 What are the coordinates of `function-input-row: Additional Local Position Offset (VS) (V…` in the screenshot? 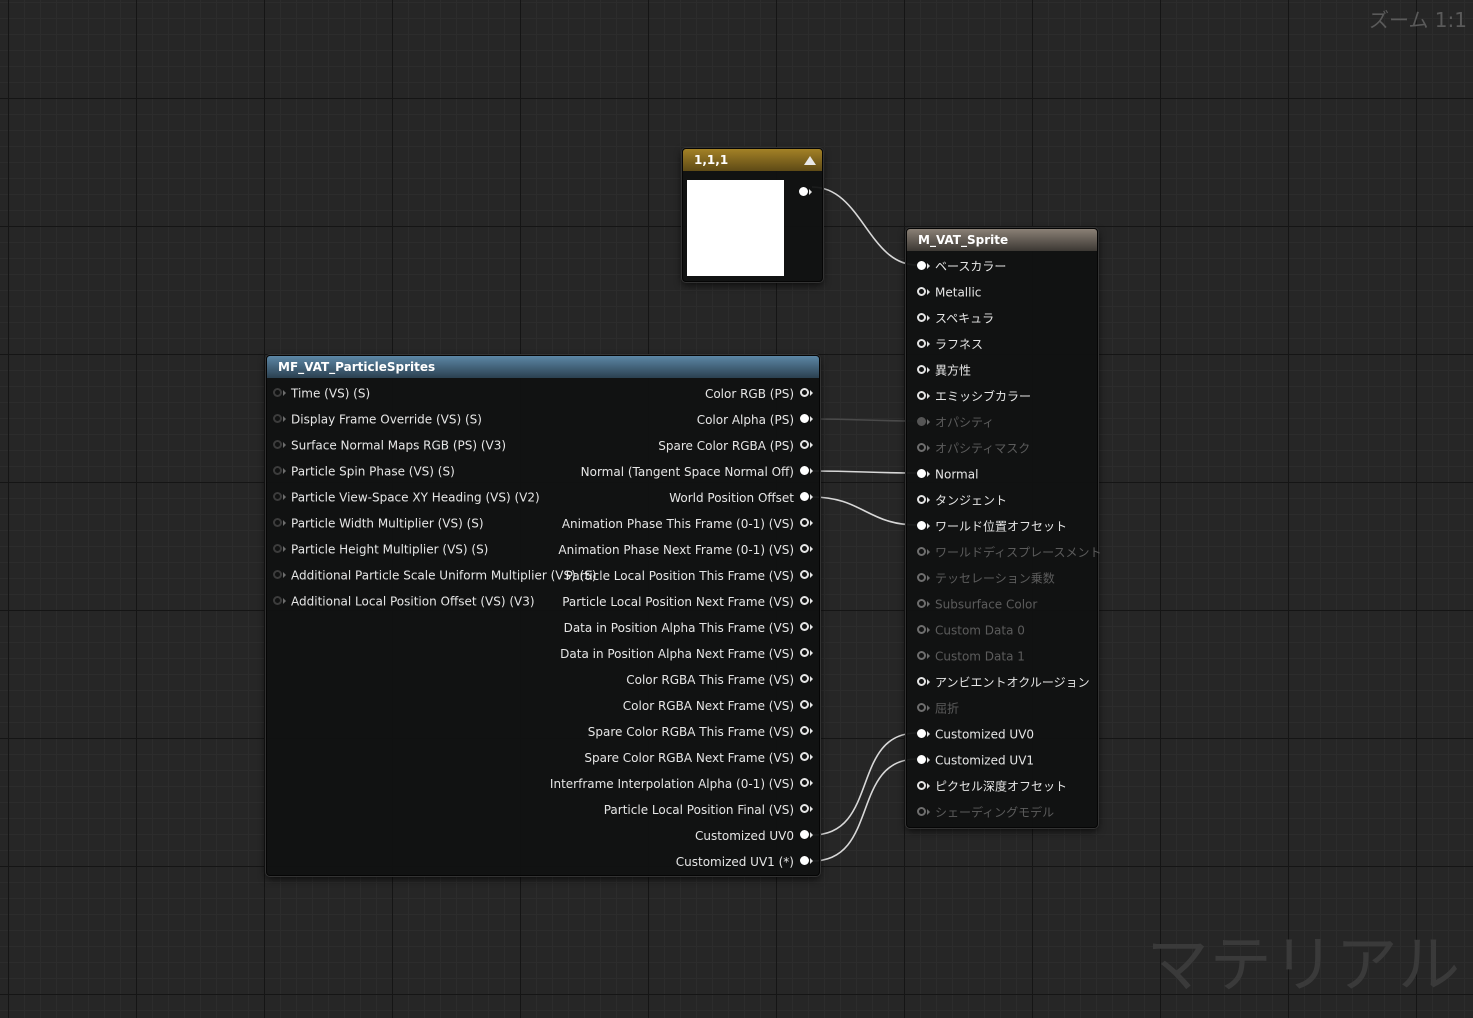 It's located at (404, 601).